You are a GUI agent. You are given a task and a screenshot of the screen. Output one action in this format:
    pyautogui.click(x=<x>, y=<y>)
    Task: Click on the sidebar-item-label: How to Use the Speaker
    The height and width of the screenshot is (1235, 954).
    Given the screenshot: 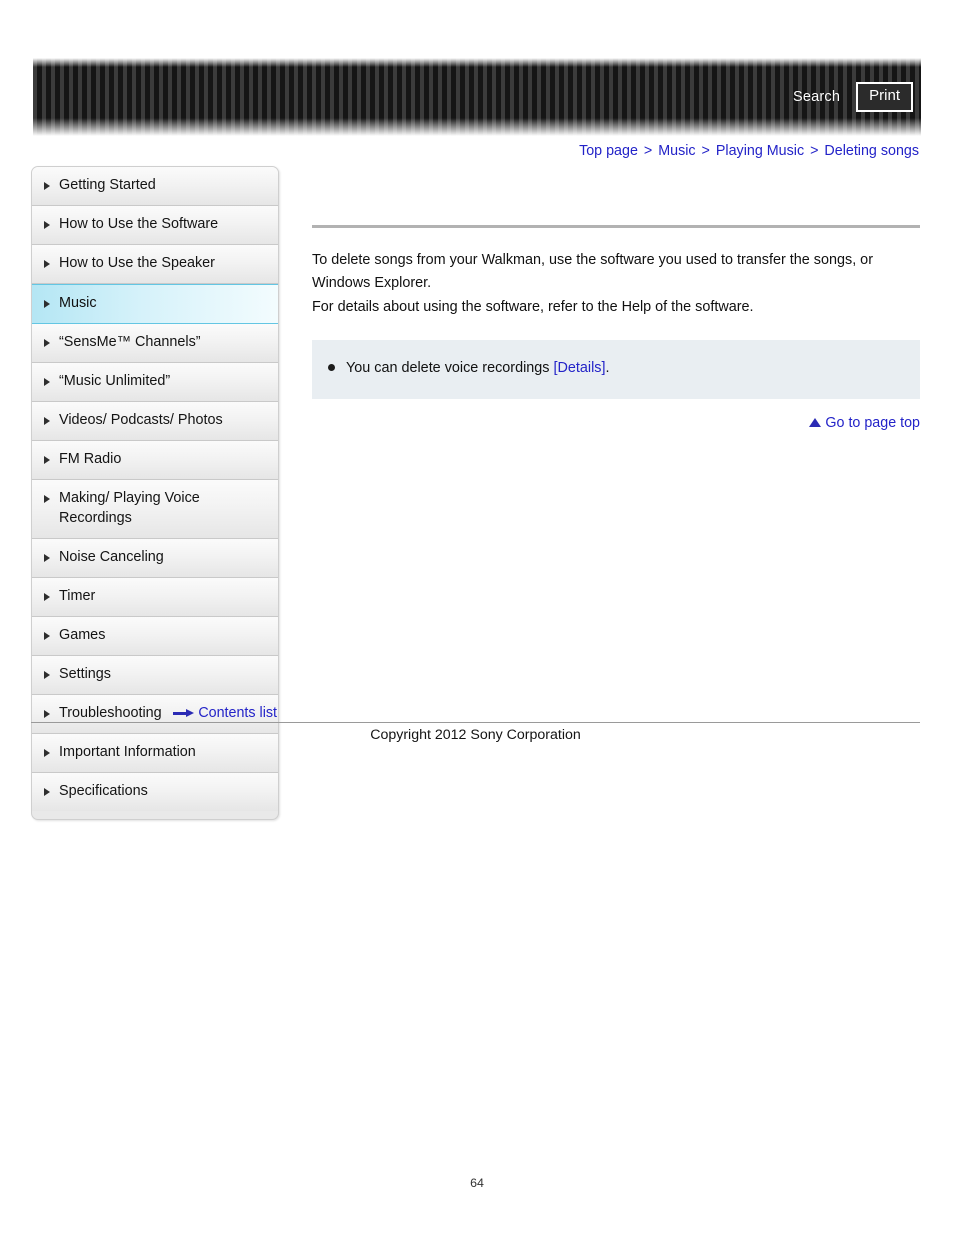 What is the action you would take?
    pyautogui.click(x=137, y=263)
    